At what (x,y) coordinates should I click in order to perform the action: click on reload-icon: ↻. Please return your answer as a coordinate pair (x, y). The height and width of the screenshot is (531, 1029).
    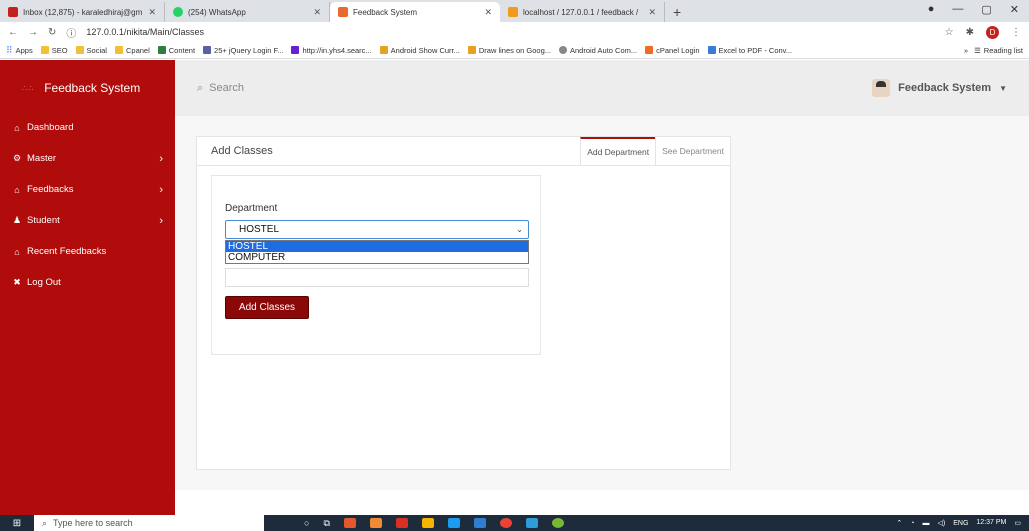
    Looking at the image, I should click on (52, 32).